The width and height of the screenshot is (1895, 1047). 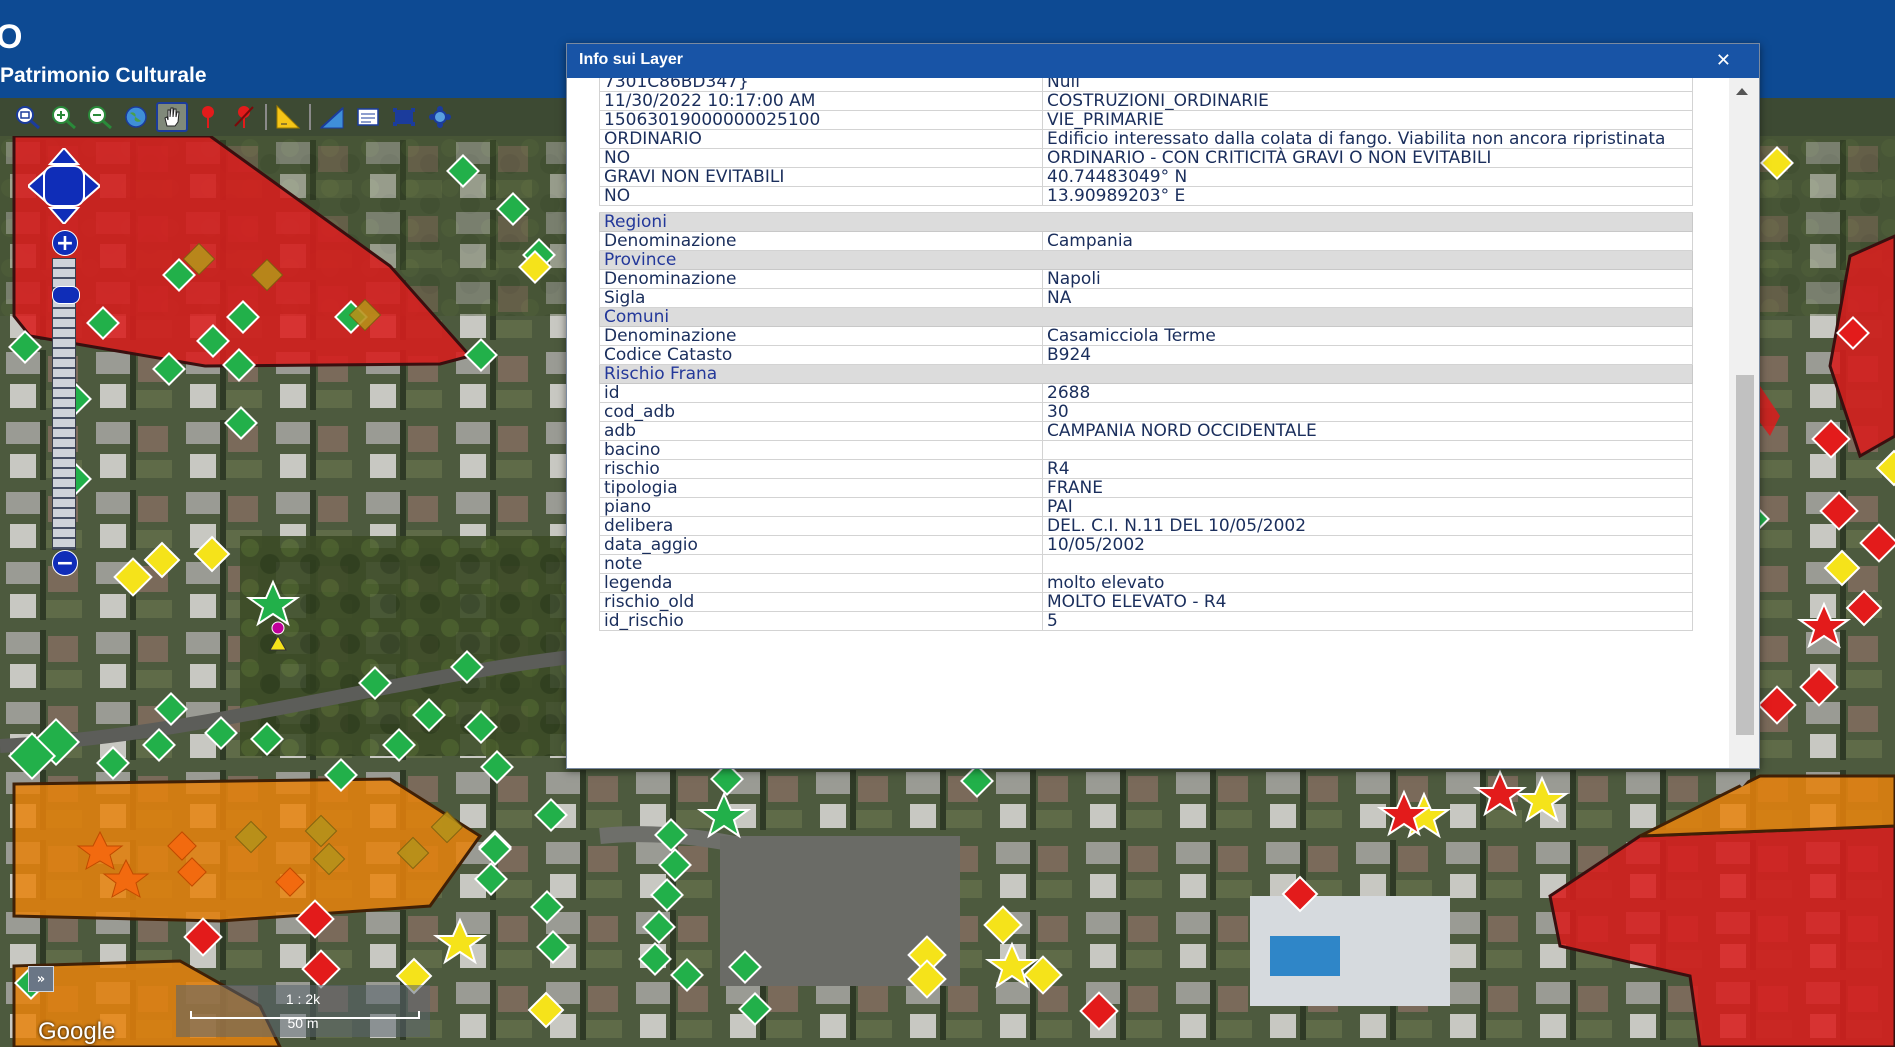 What do you see at coordinates (1367, 298) in the screenshot?
I see `attribute-value: NA` at bounding box center [1367, 298].